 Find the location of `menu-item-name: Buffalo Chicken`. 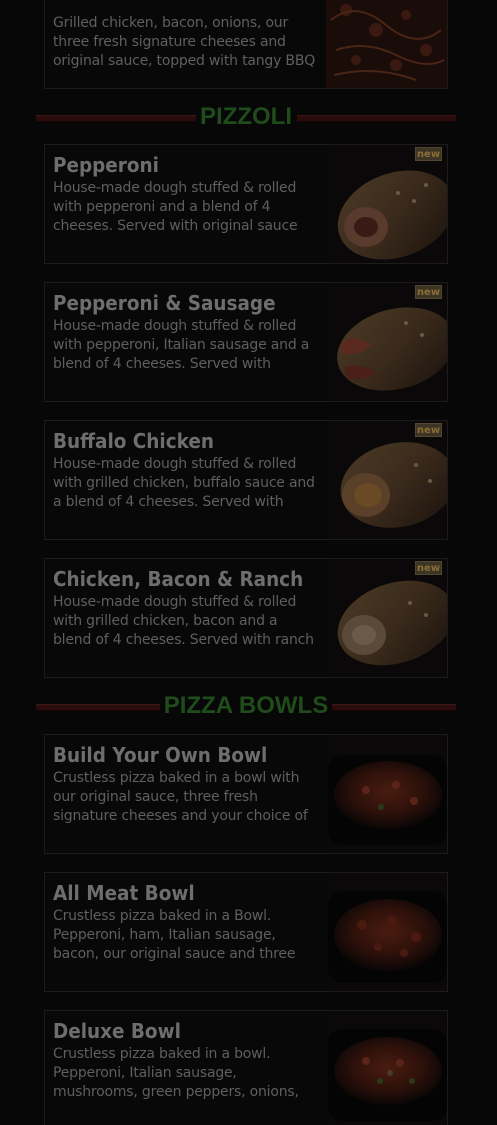

menu-item-name: Buffalo Chicken is located at coordinates (133, 441).